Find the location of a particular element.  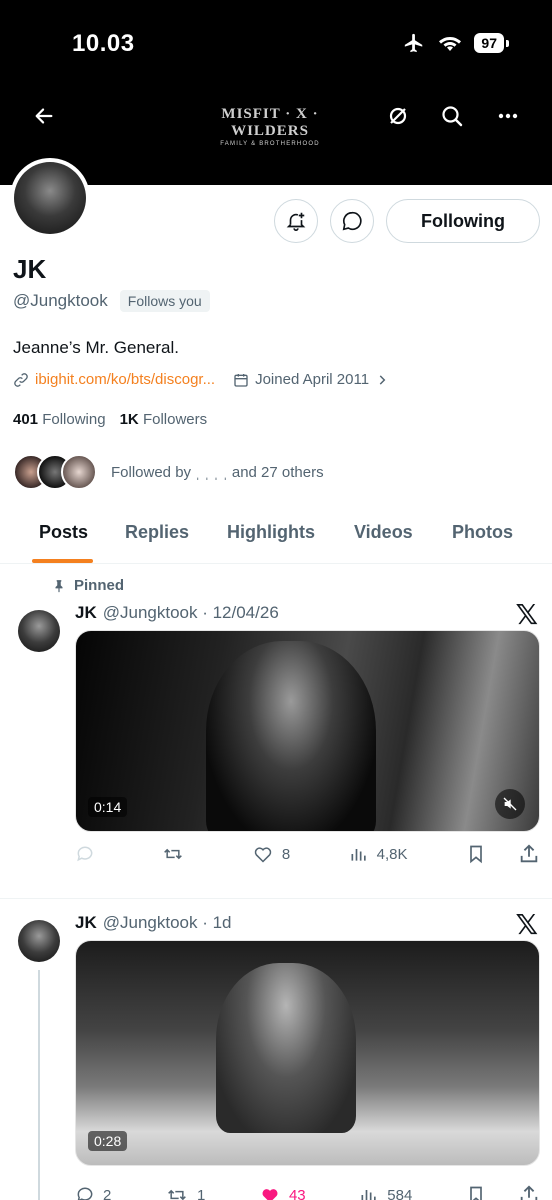

grok-button is located at coordinates (398, 116).